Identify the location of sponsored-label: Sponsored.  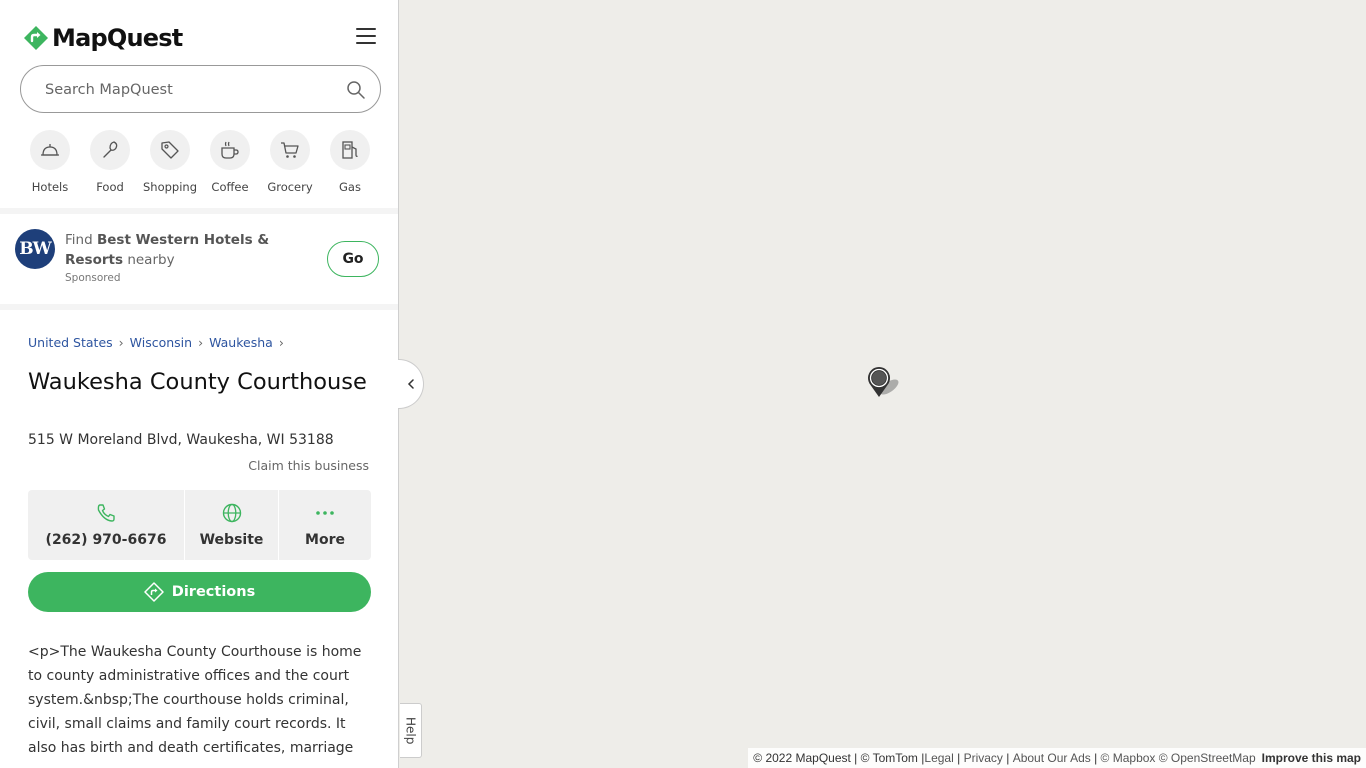
(93, 278).